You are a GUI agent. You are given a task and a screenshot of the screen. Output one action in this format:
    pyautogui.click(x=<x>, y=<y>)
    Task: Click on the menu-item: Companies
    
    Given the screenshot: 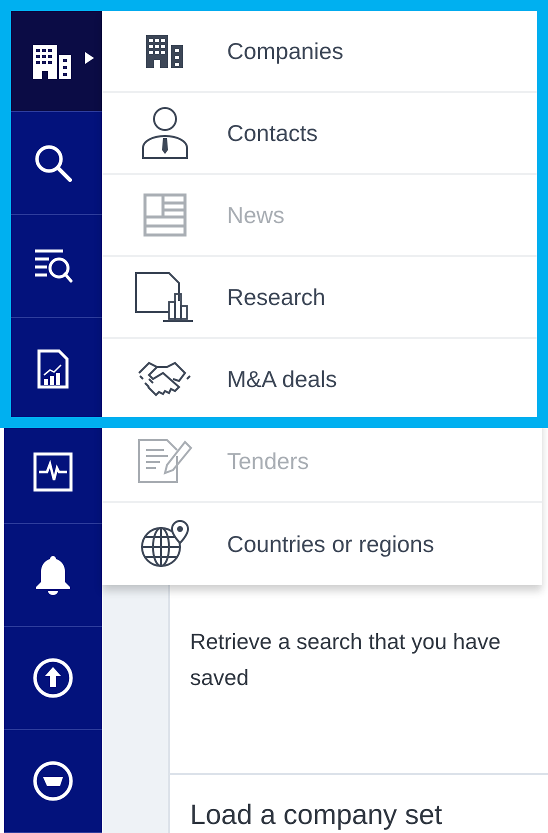 What is the action you would take?
    pyautogui.click(x=322, y=52)
    